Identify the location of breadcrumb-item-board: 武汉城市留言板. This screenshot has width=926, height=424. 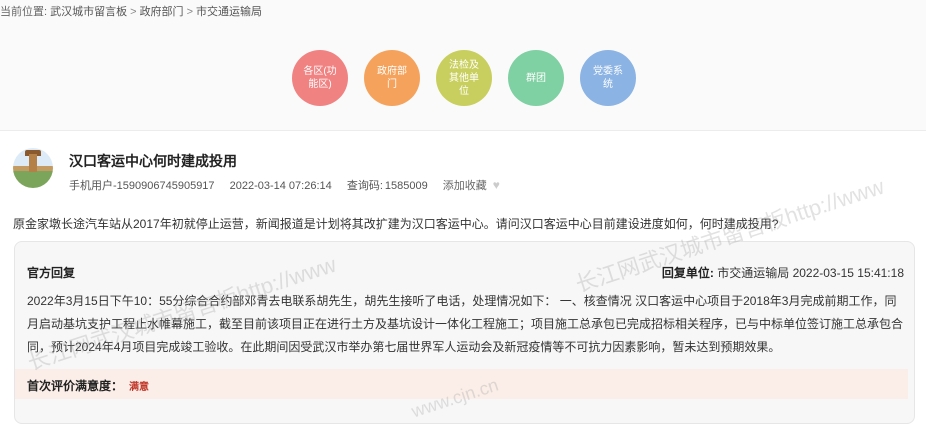
(88, 12).